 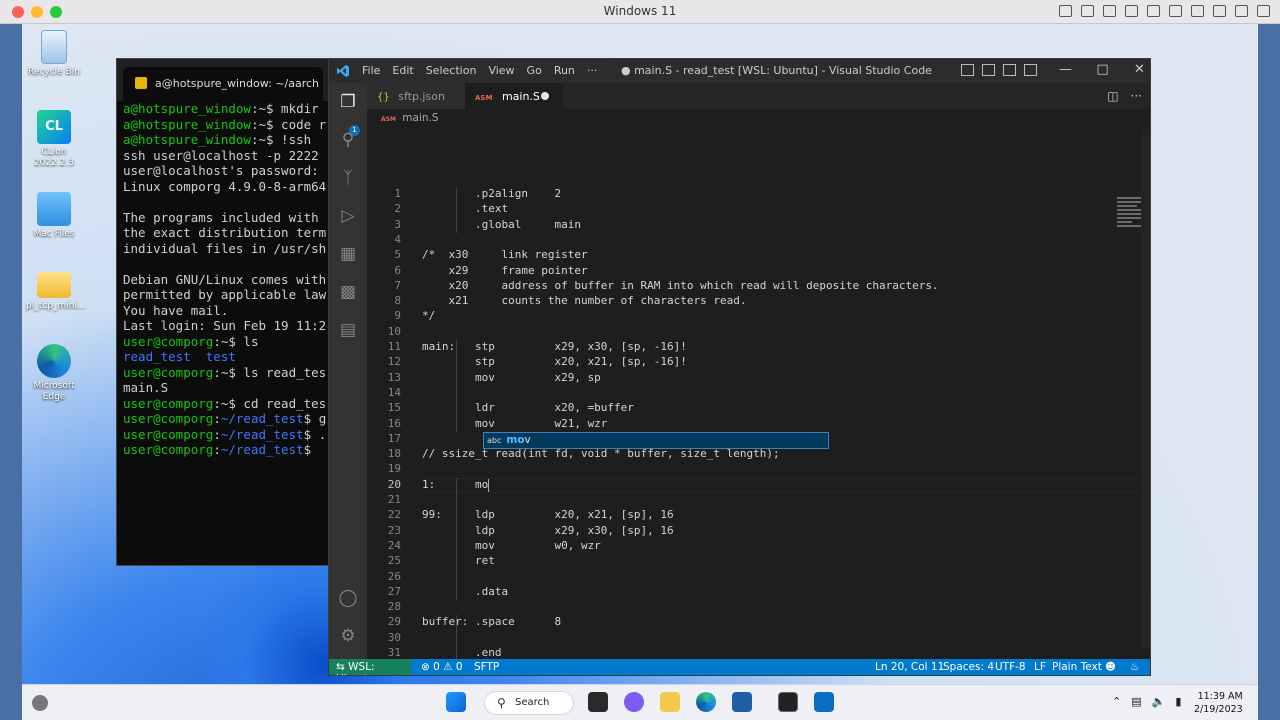 I want to click on code-line: 15 ldr x20, =buffer, so click(x=758, y=408).